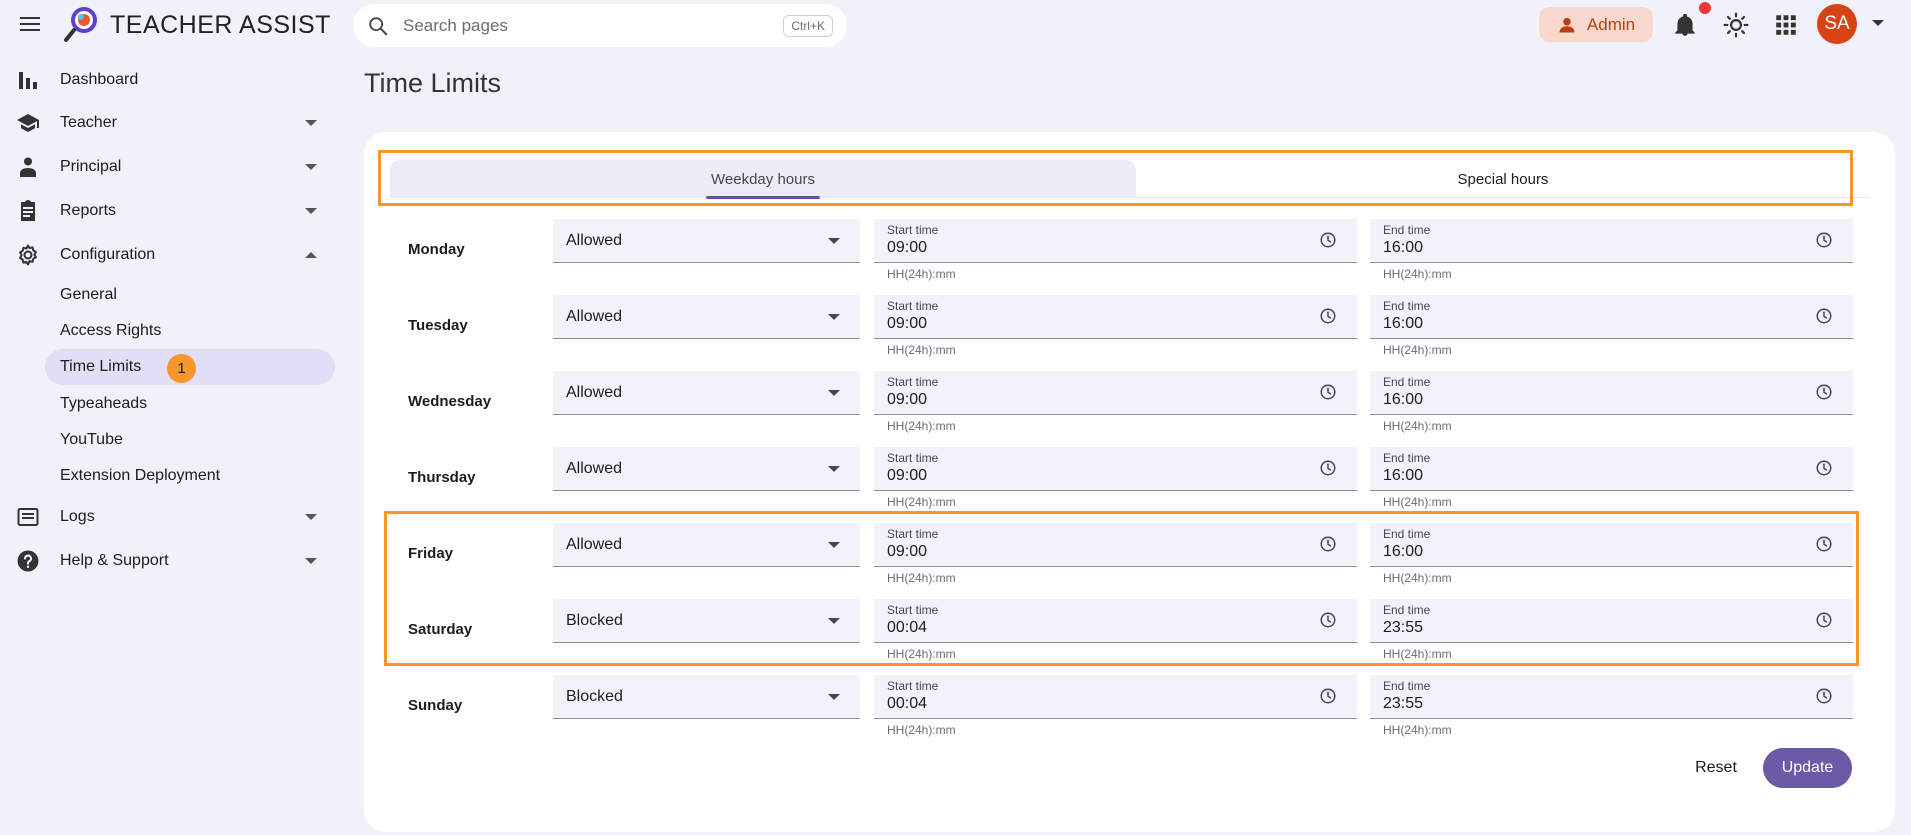 The width and height of the screenshot is (1911, 835). What do you see at coordinates (170, 123) in the screenshot?
I see `sidebar-item-teacher: Teacher` at bounding box center [170, 123].